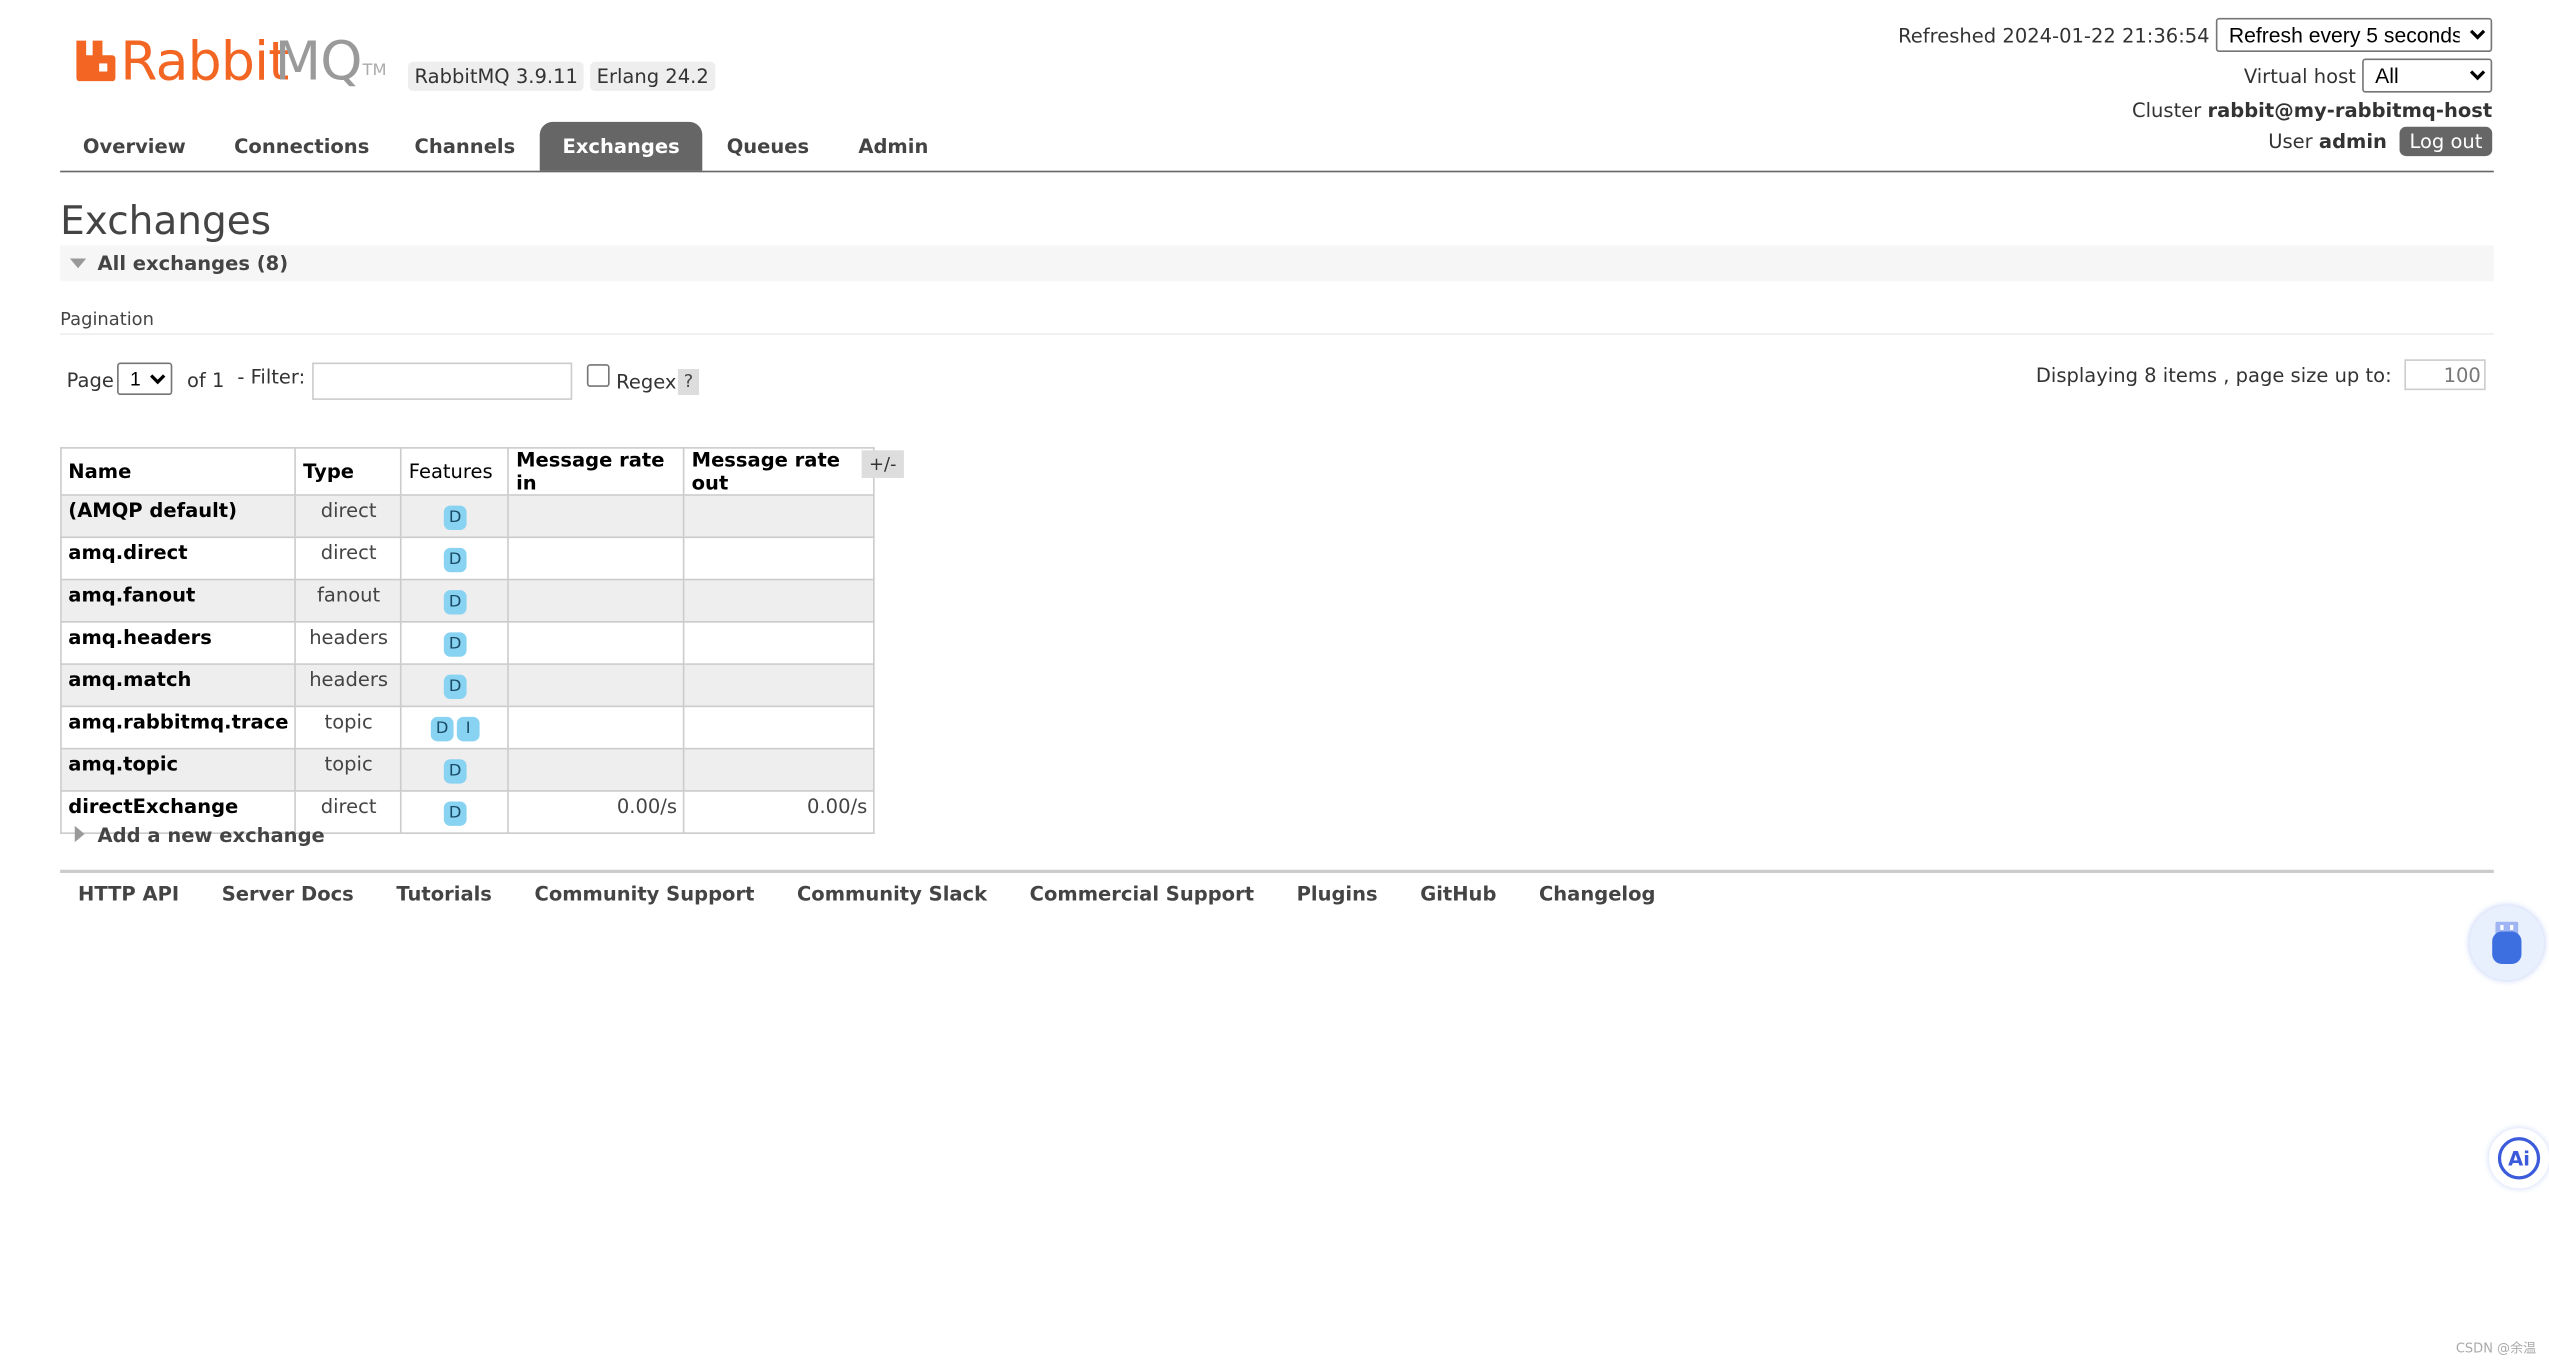 The height and width of the screenshot is (1364, 2549). What do you see at coordinates (145, 379) in the screenshot?
I see `page-select: 1` at bounding box center [145, 379].